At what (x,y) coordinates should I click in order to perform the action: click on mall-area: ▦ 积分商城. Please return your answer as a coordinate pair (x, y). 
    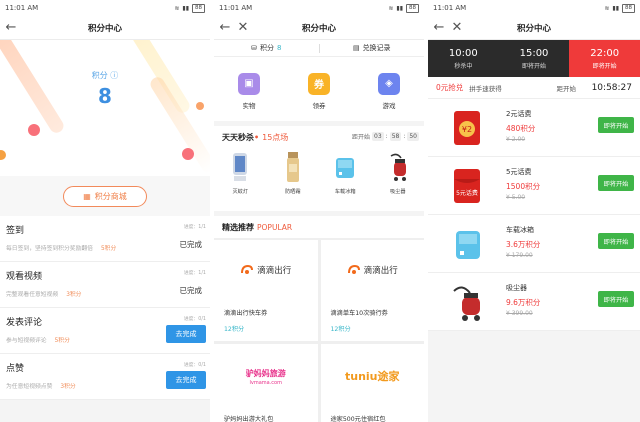
    Looking at the image, I should click on (105, 196).